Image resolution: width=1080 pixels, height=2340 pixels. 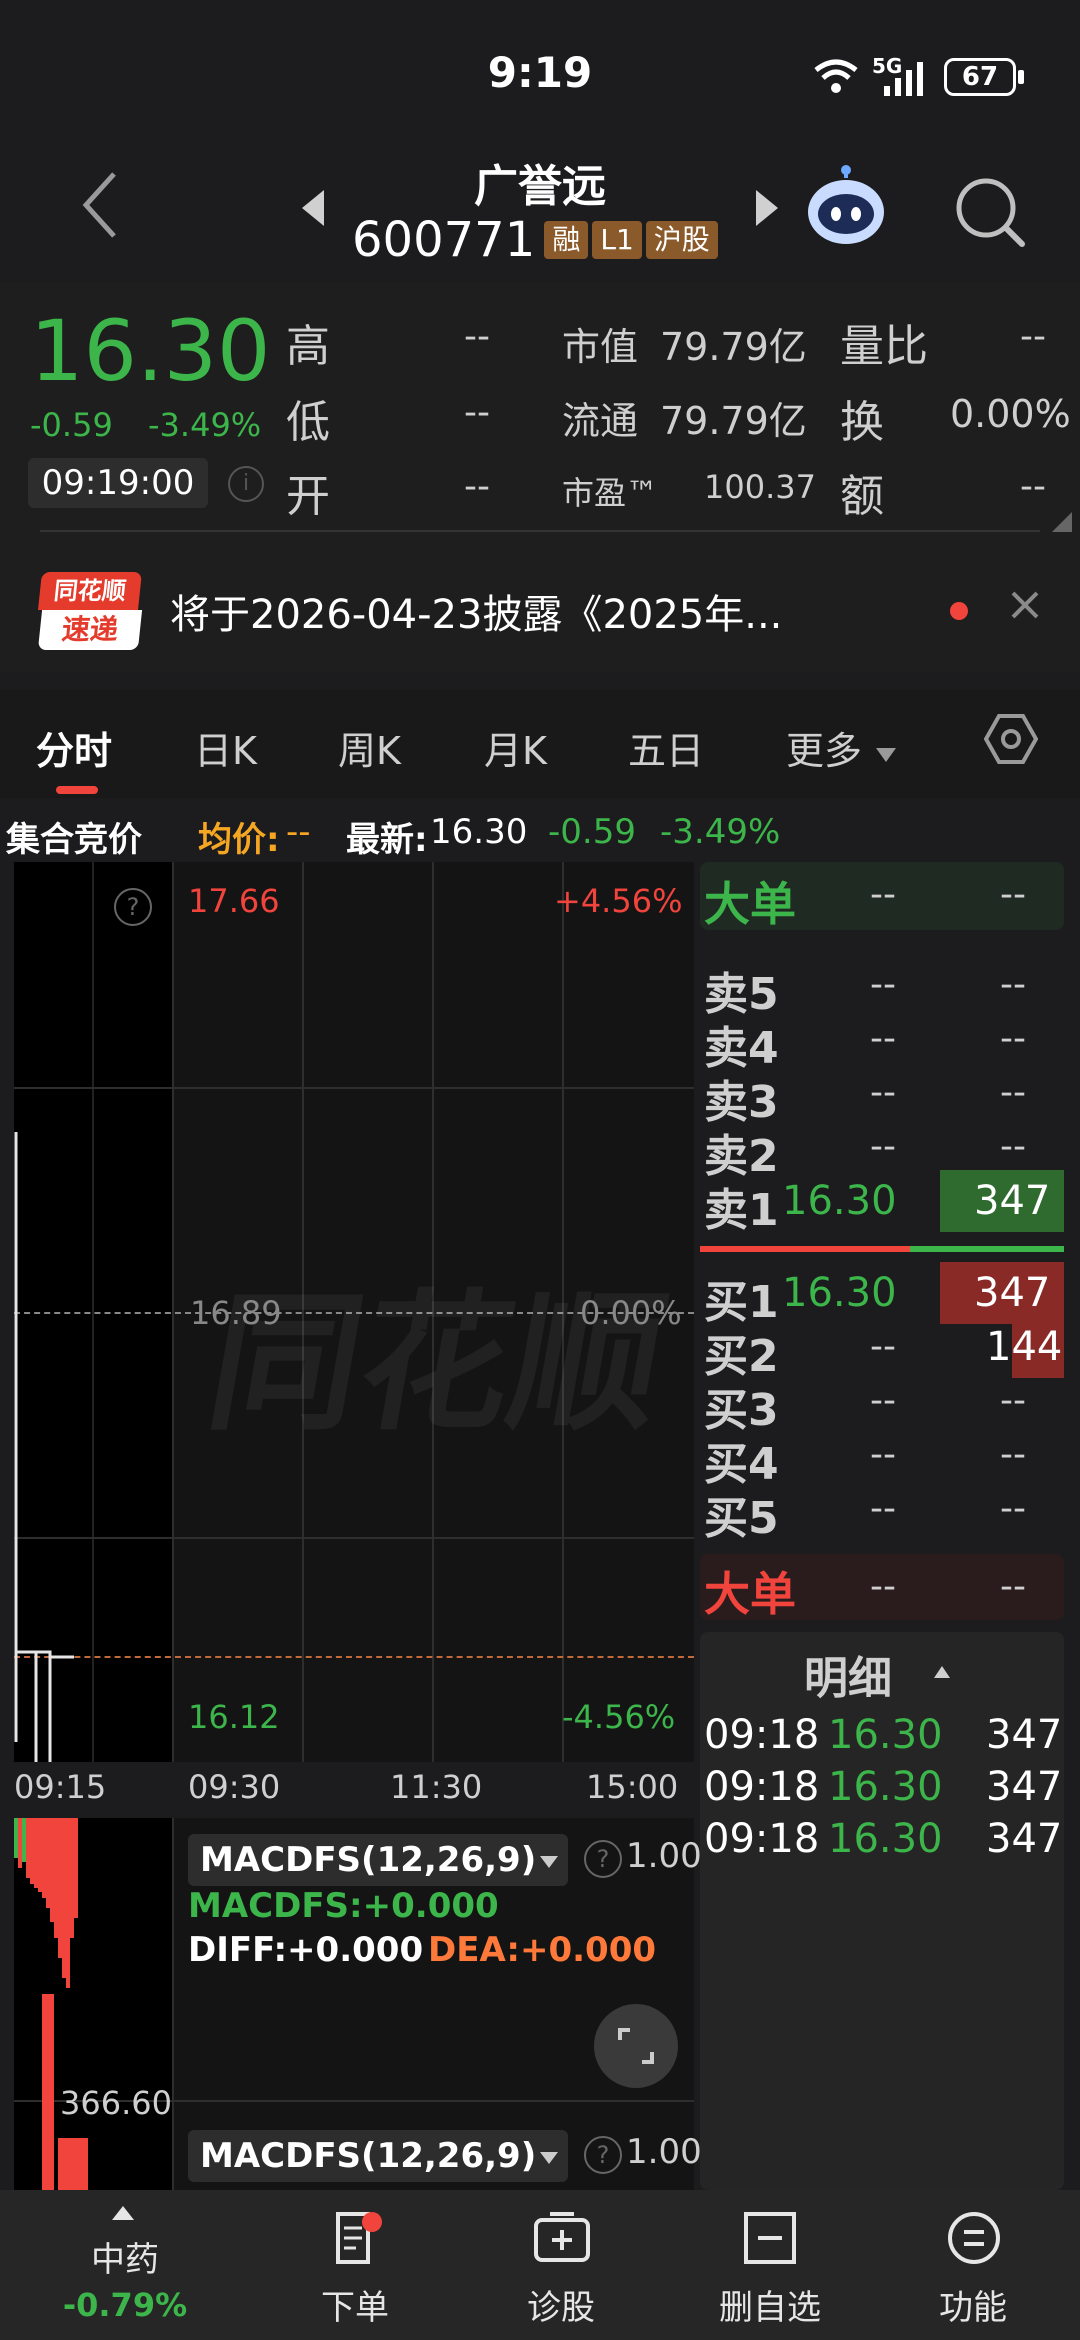 What do you see at coordinates (603, 1859) in the screenshot?
I see `macd-help-icon: ?` at bounding box center [603, 1859].